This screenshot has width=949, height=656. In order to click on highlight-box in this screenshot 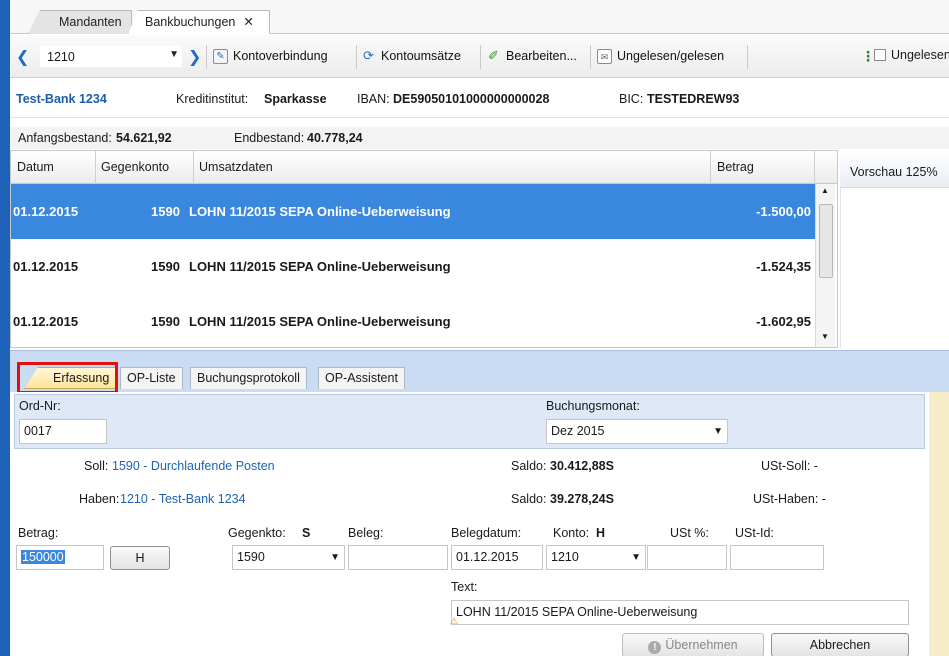, I will do `click(67, 378)`.